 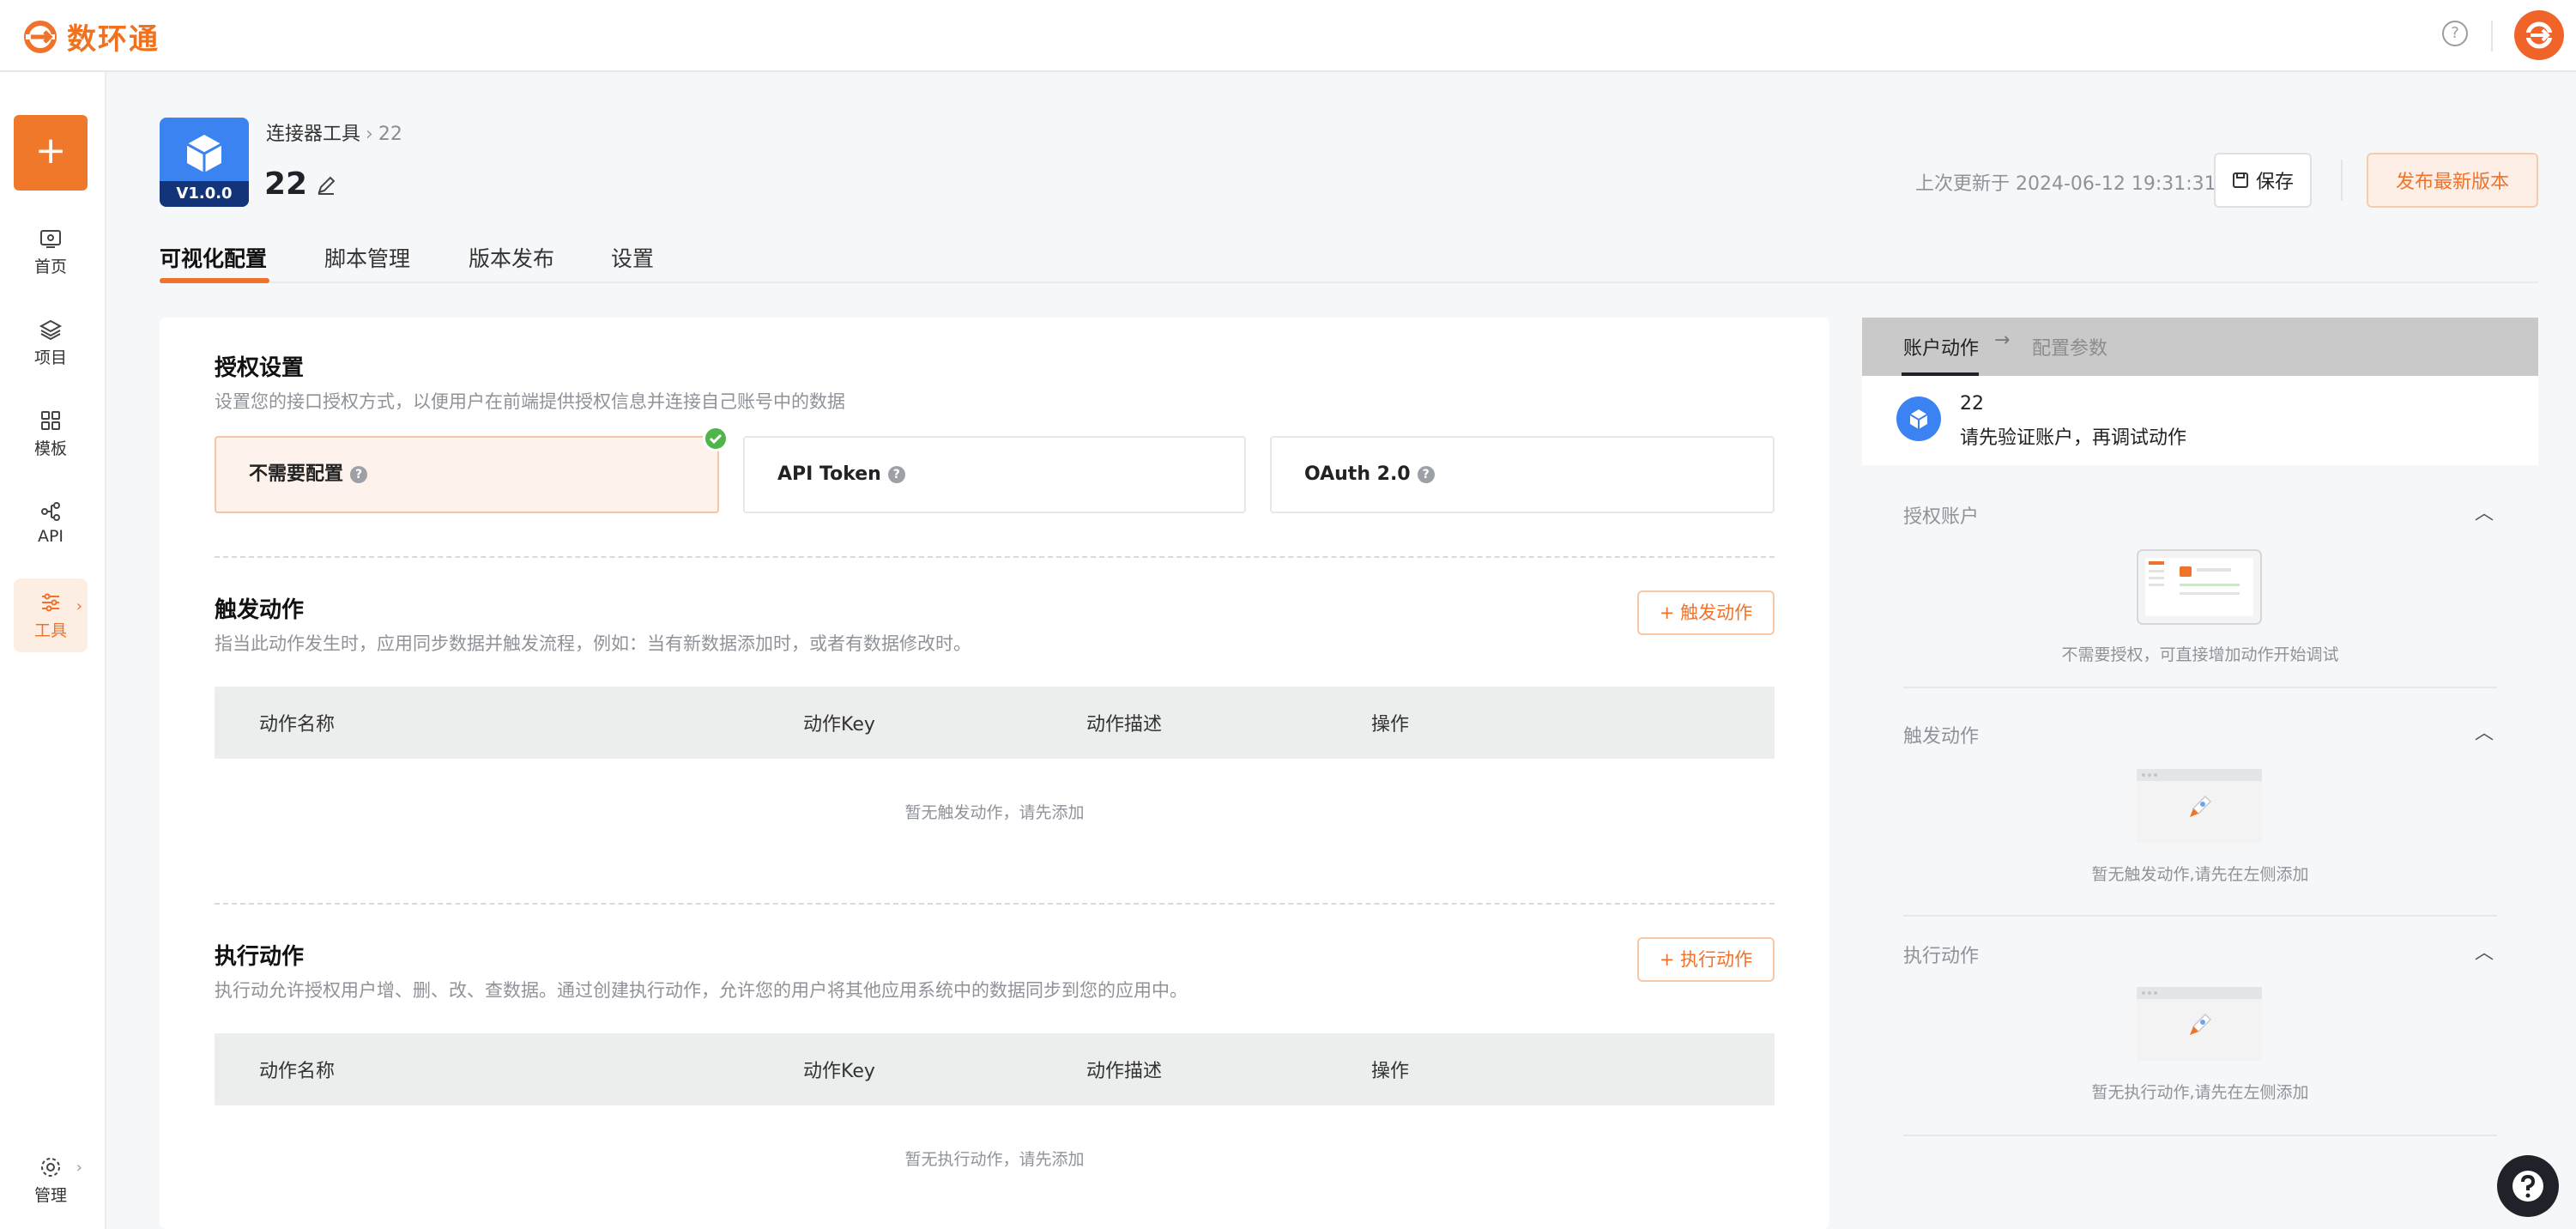 I want to click on sliders-icon, so click(x=50, y=602).